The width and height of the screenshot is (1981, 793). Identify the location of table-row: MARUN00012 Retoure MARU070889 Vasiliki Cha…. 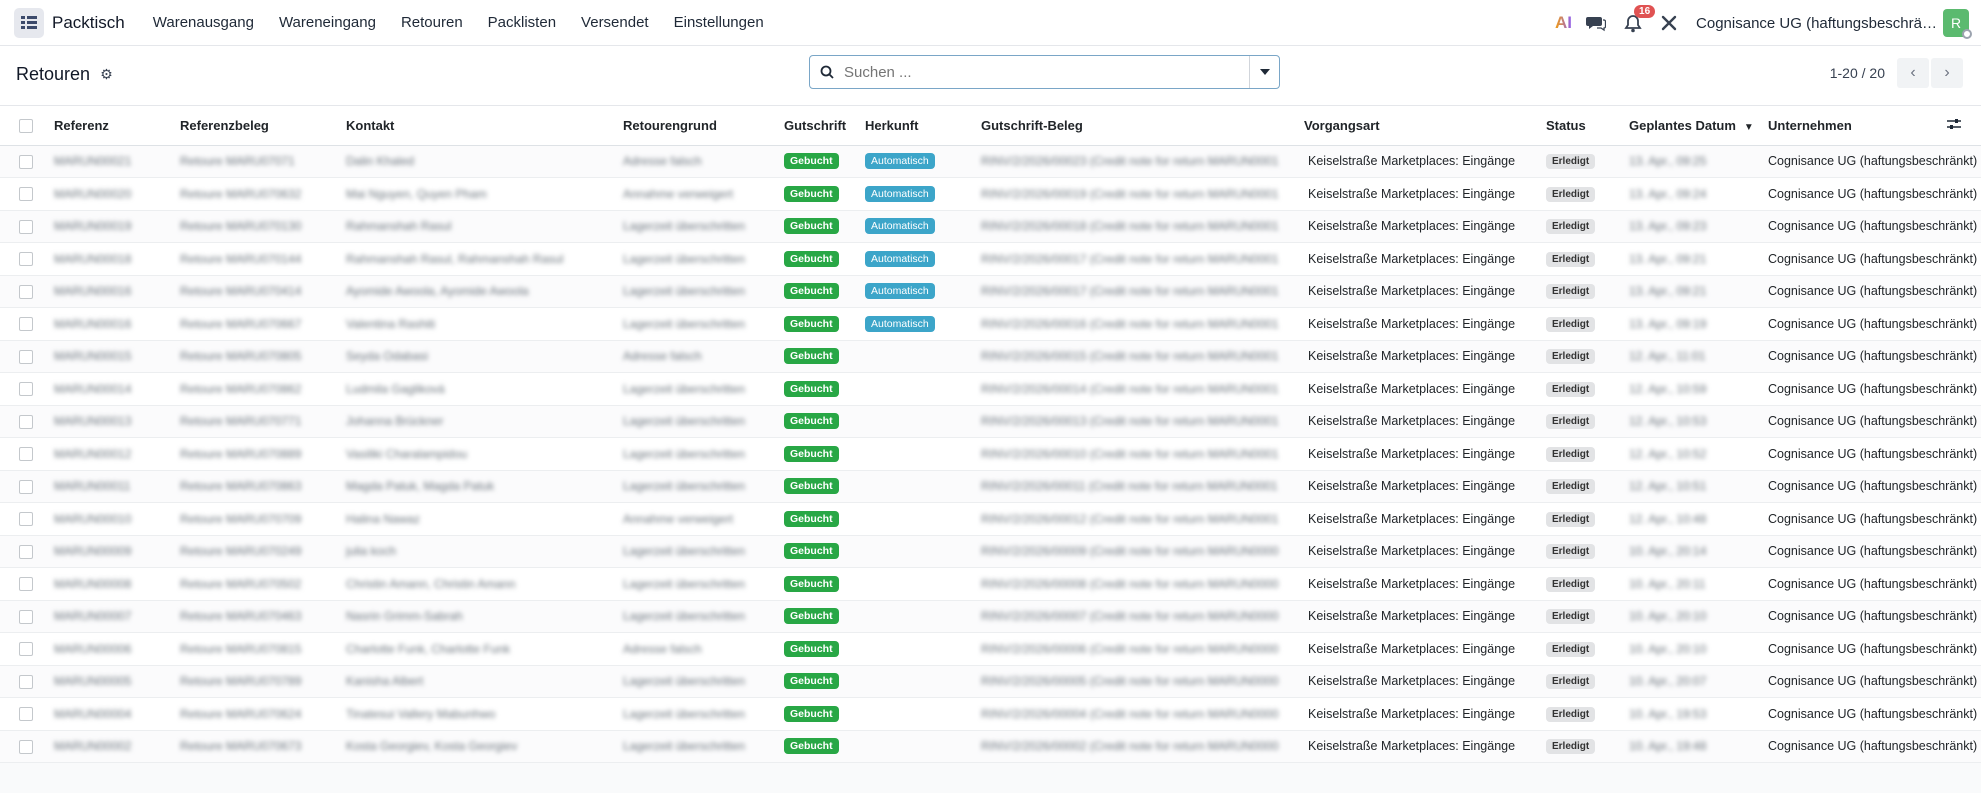
(990, 454).